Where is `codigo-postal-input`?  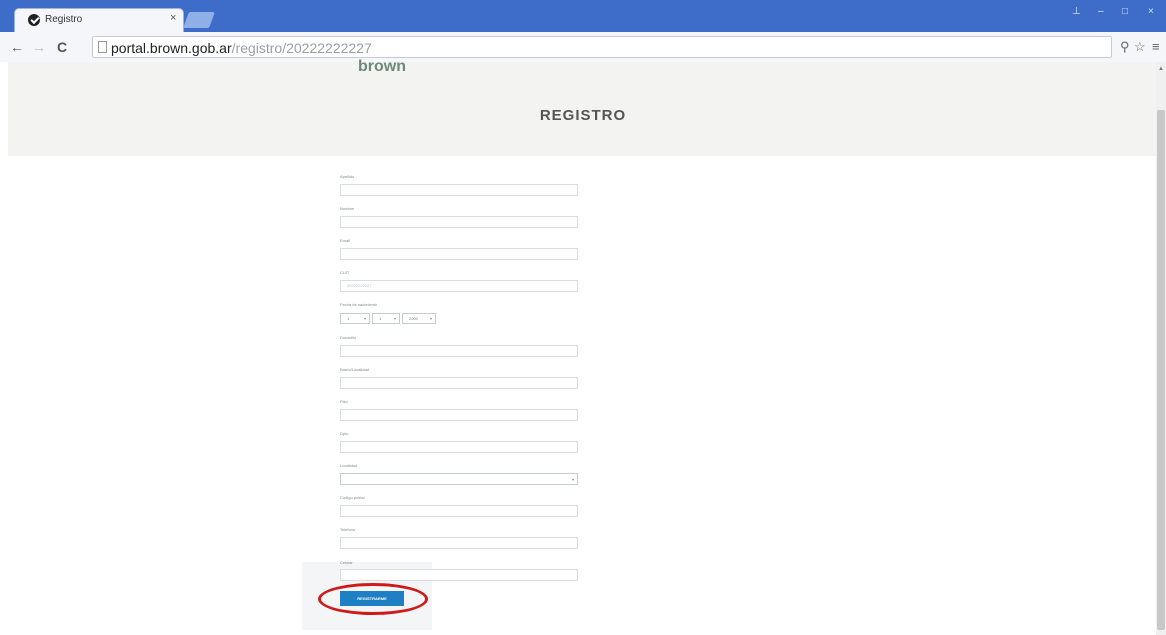
codigo-postal-input is located at coordinates (459, 511).